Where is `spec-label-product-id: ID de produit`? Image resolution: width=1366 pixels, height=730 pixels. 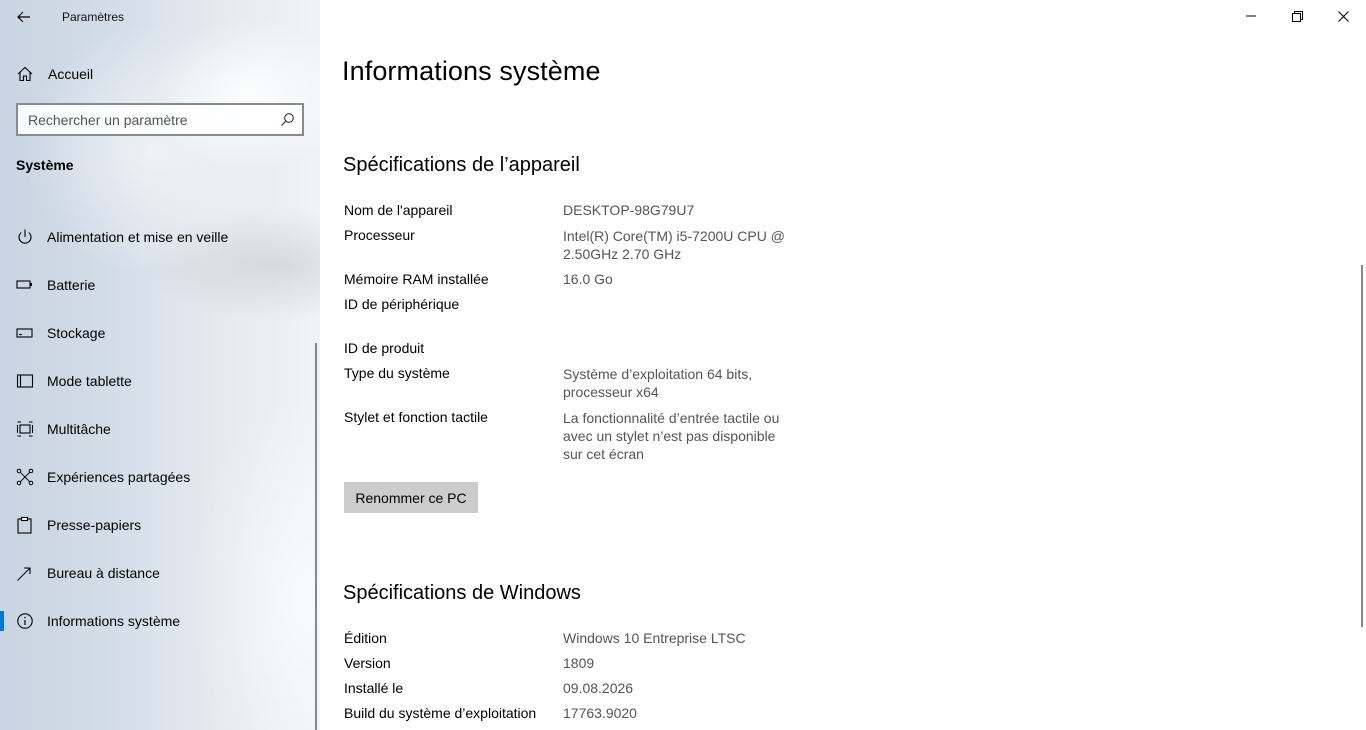
spec-label-product-id: ID de produit is located at coordinates (384, 348).